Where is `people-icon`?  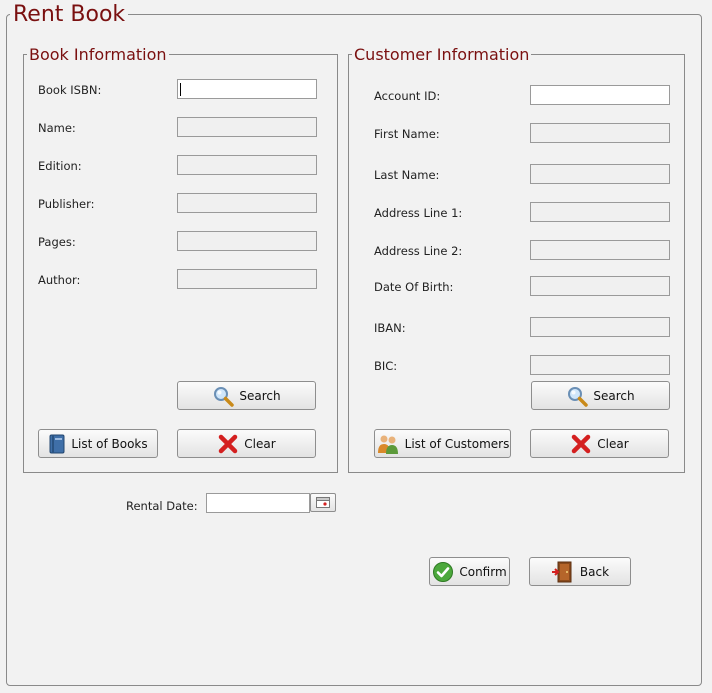 people-icon is located at coordinates (388, 444).